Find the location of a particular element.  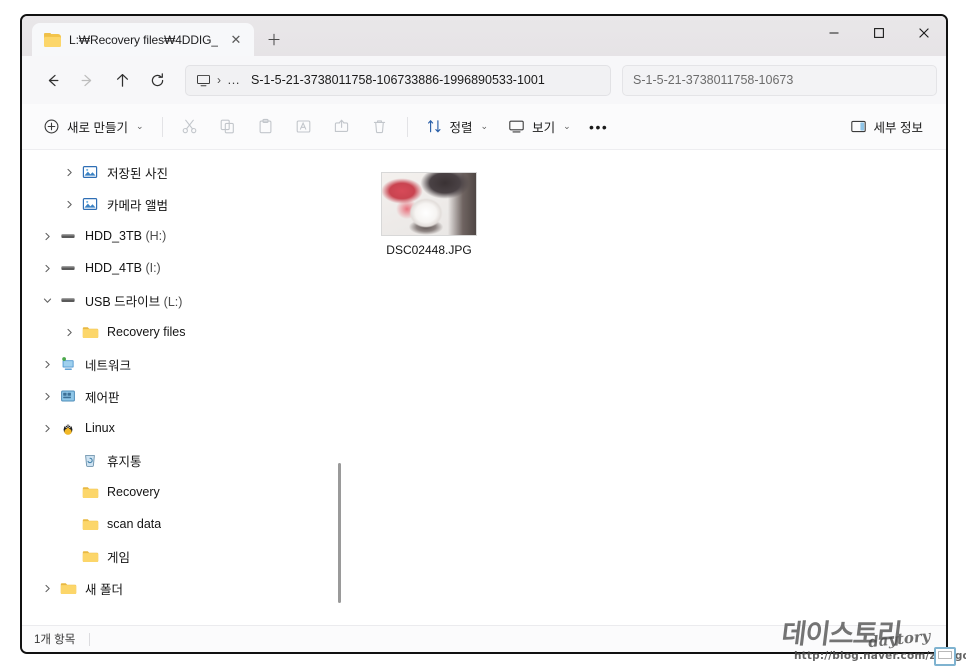

window-controls is located at coordinates (878, 36).